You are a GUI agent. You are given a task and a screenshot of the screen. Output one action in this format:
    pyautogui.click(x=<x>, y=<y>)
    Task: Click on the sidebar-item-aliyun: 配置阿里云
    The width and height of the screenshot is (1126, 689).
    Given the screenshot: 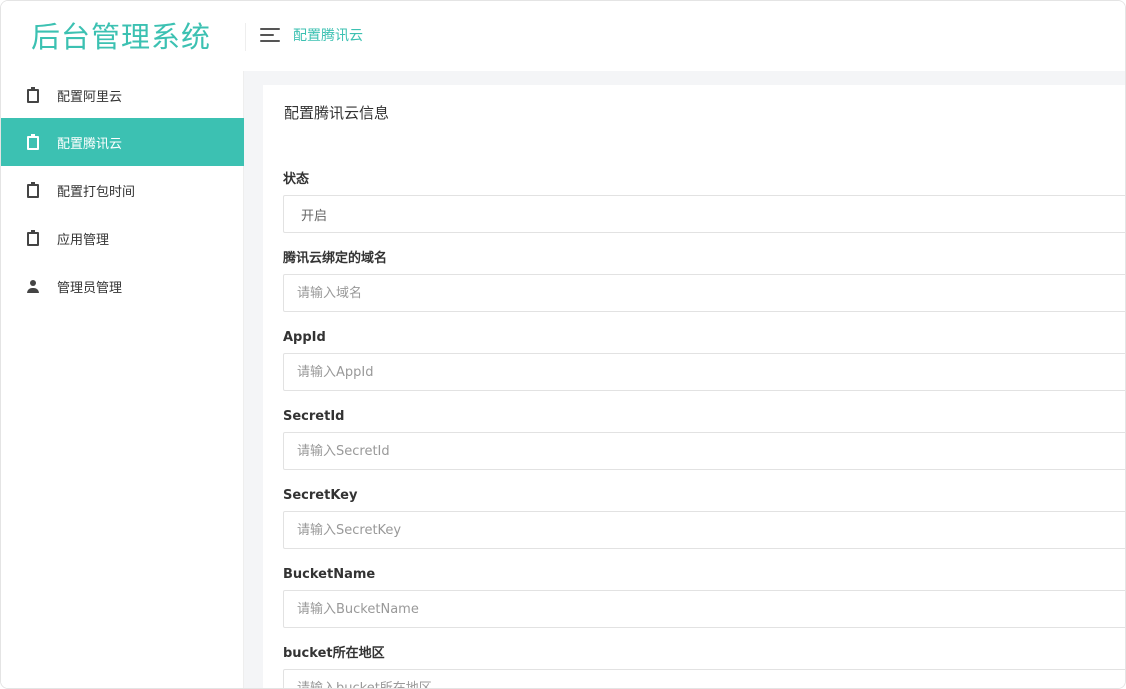 What is the action you would take?
    pyautogui.click(x=122, y=95)
    